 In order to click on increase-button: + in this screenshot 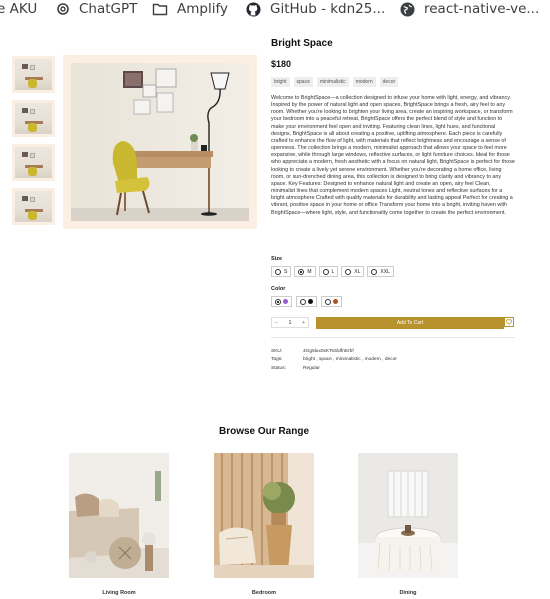, I will do `click(303, 323)`.